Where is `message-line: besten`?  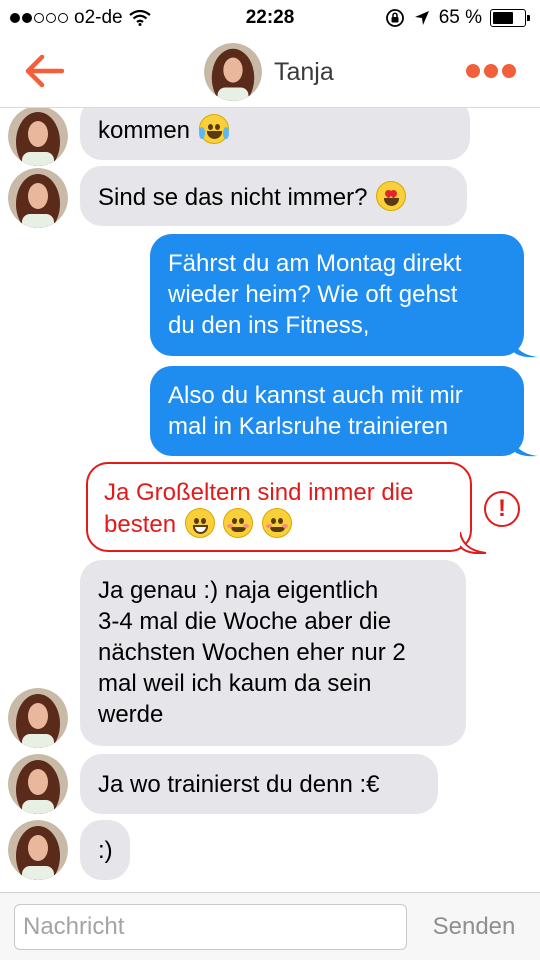
message-line: besten is located at coordinates (279, 524).